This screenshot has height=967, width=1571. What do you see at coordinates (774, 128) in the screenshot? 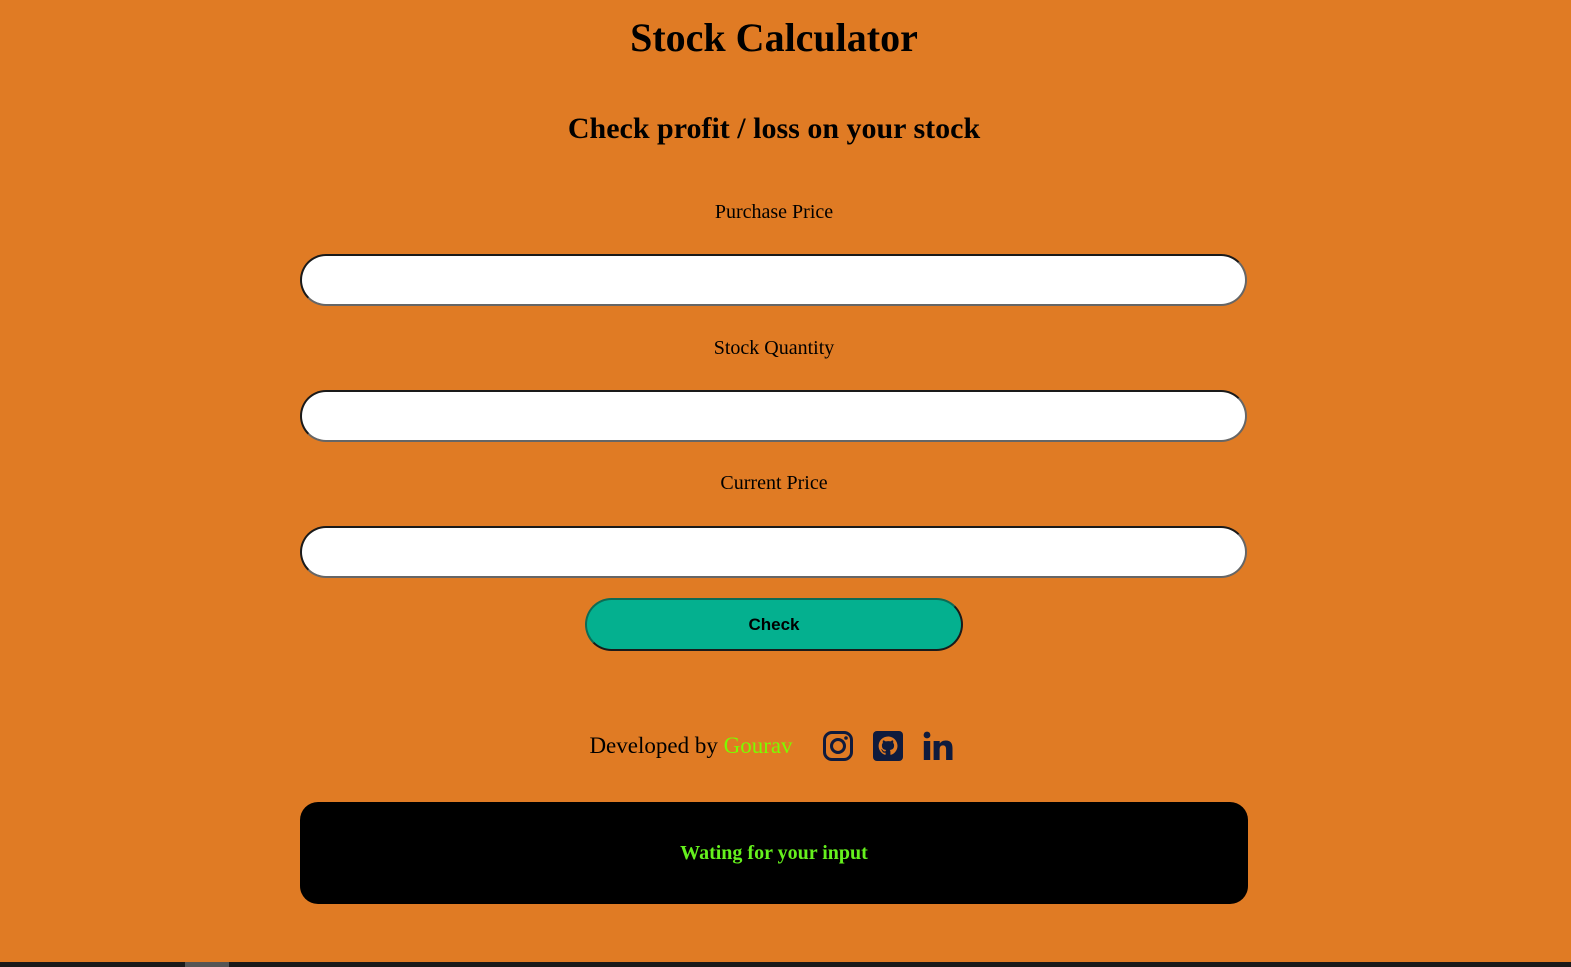
I see `page-subtitle: Check profit / loss on your stock` at bounding box center [774, 128].